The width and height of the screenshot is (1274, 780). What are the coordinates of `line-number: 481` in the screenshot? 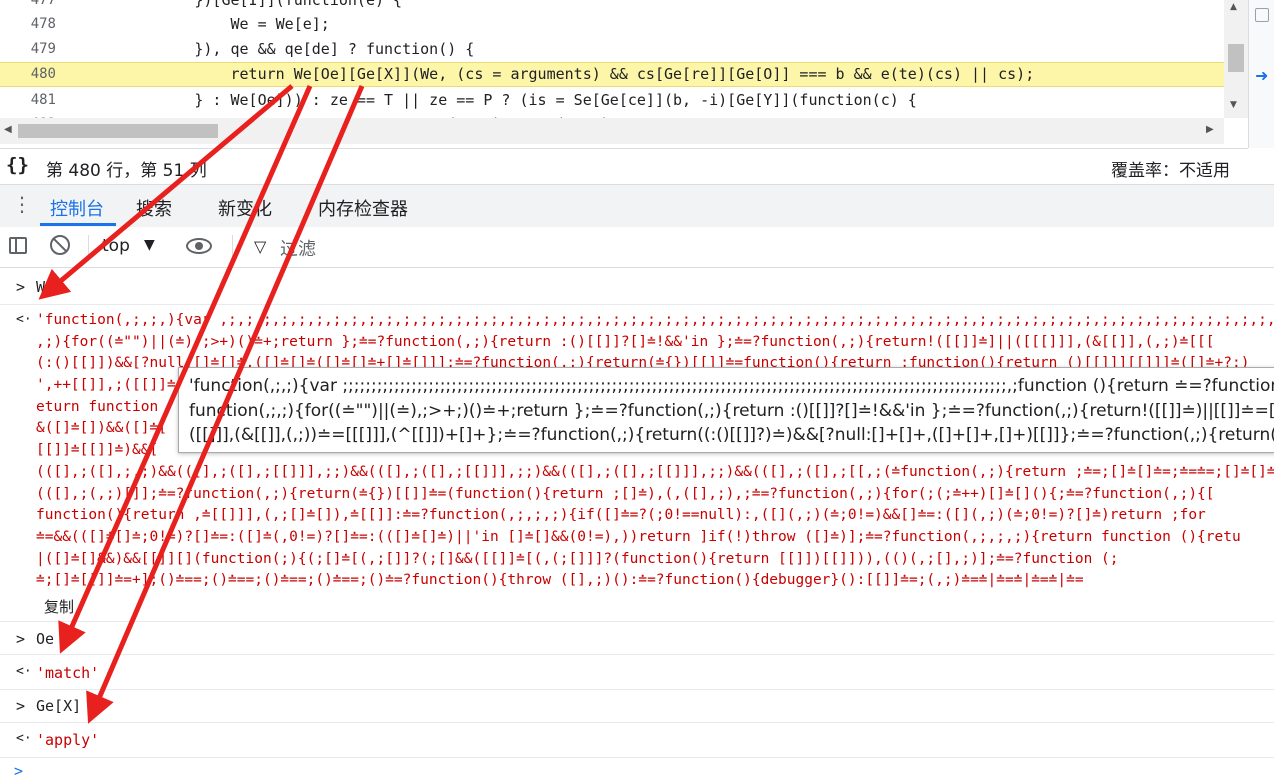 It's located at (43, 100).